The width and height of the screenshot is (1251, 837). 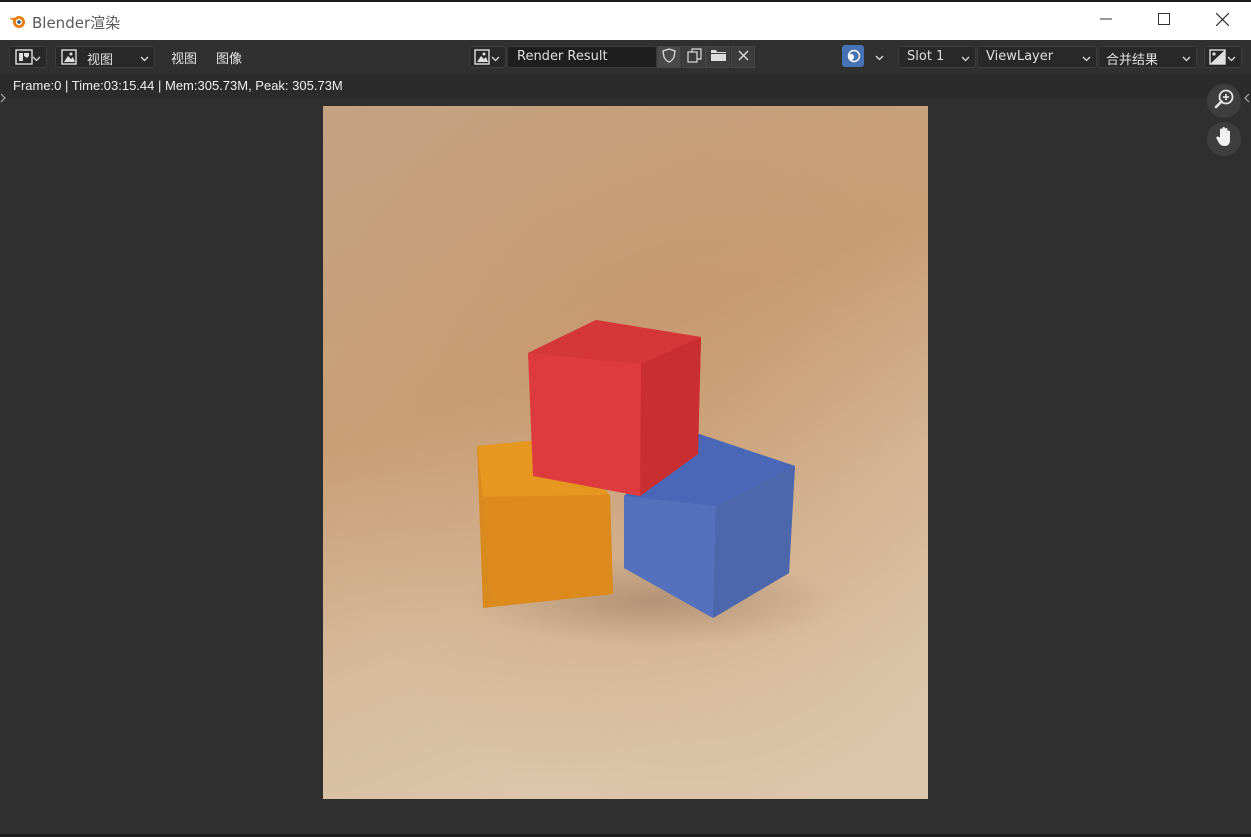 I want to click on unlink-image-button, so click(x=743, y=57).